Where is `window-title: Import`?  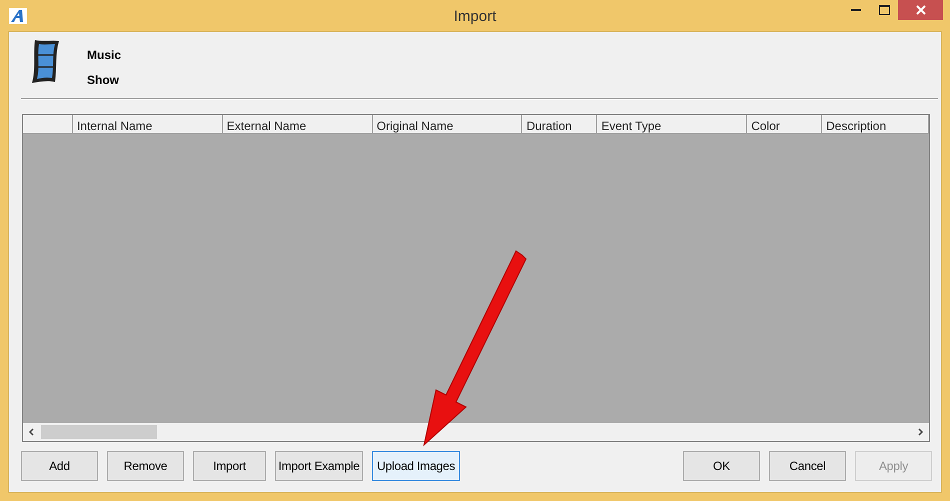
window-title: Import is located at coordinates (475, 17).